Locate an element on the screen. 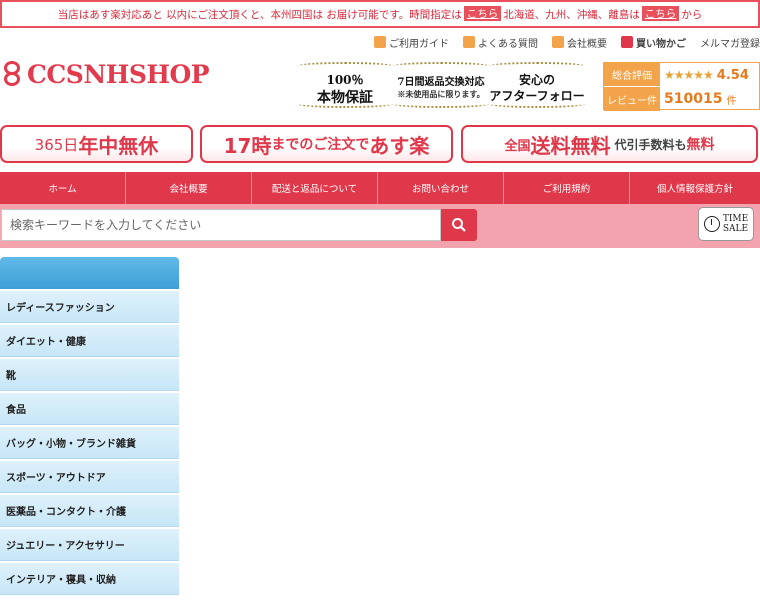 The width and height of the screenshot is (760, 600). notice-link-time: こちら is located at coordinates (482, 14).